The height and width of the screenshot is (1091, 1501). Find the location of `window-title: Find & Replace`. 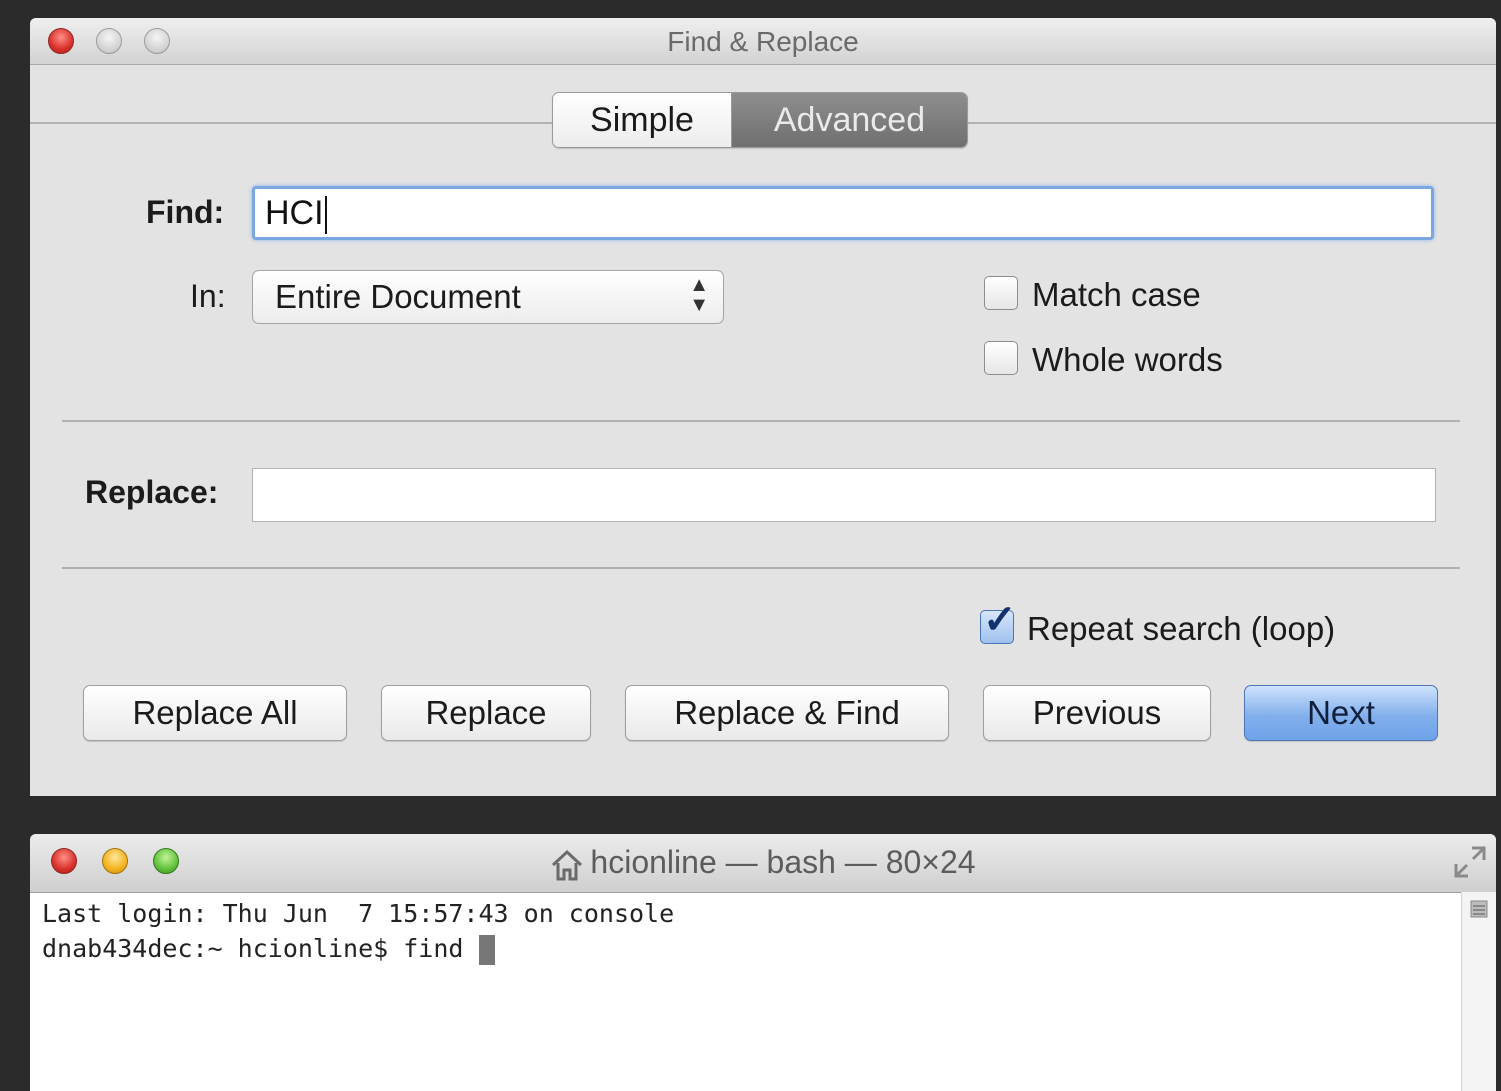

window-title: Find & Replace is located at coordinates (763, 41).